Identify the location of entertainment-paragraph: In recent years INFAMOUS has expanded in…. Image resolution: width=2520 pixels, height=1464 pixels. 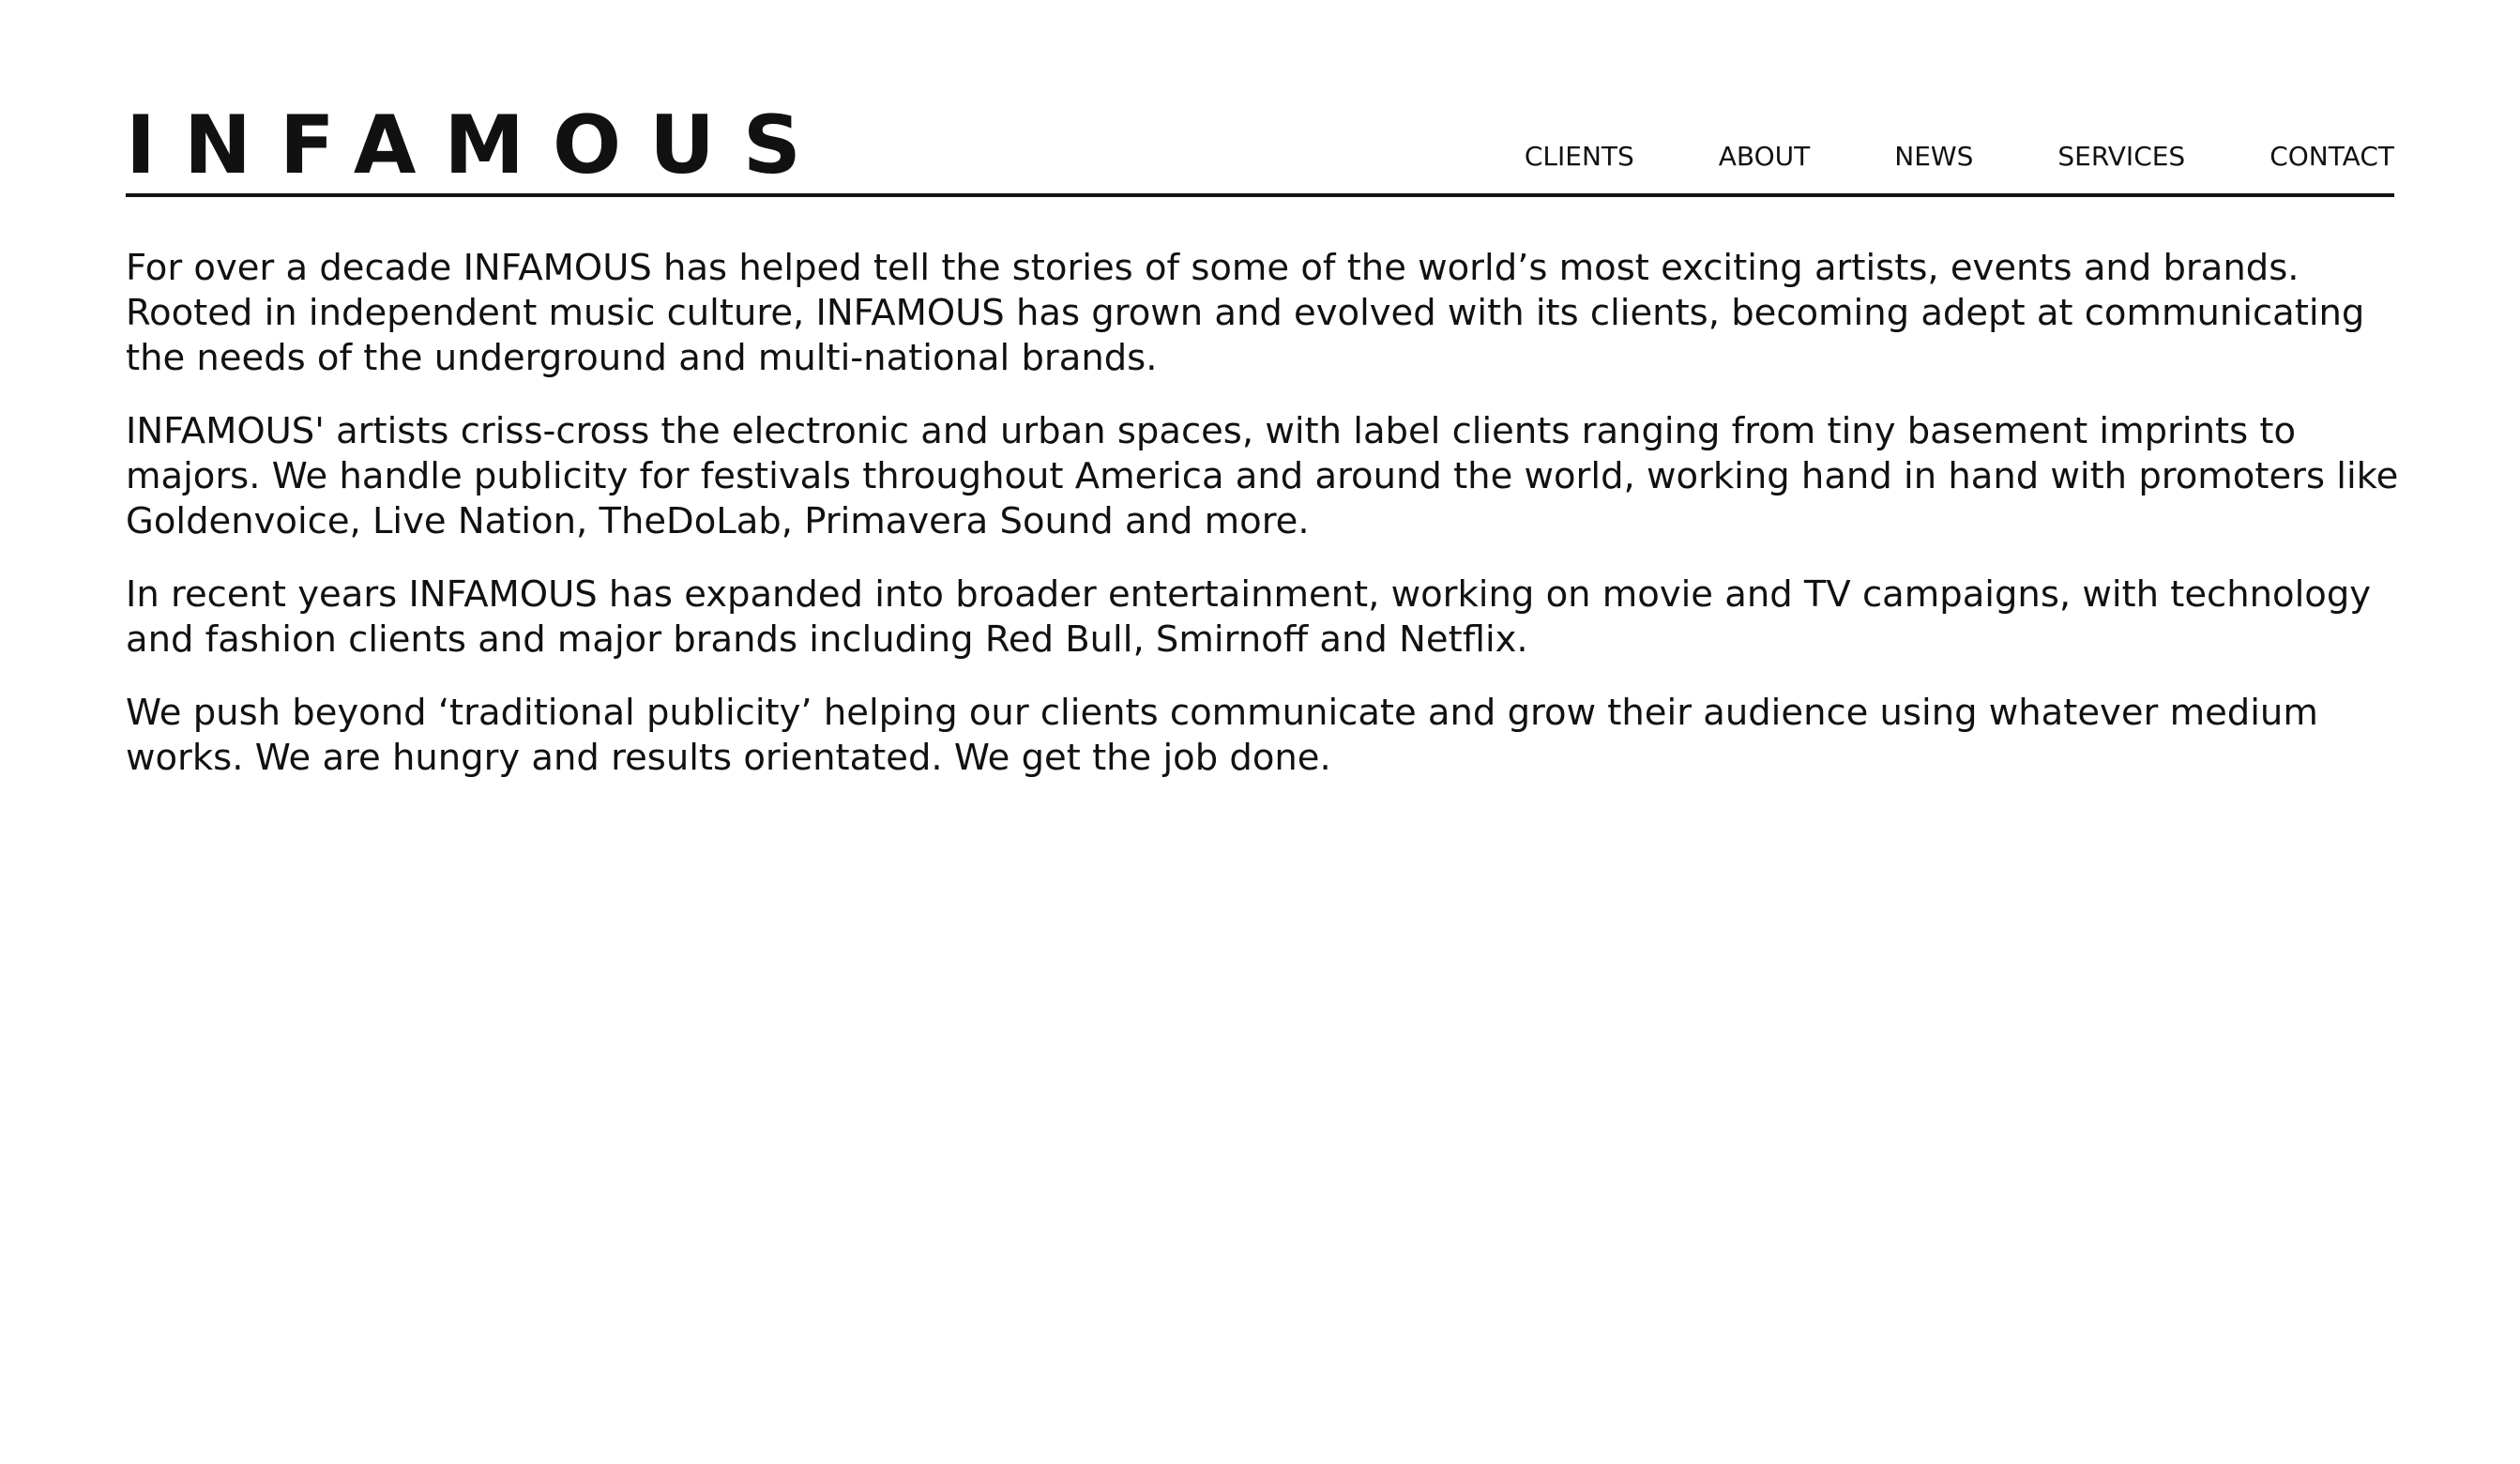
(1249, 617).